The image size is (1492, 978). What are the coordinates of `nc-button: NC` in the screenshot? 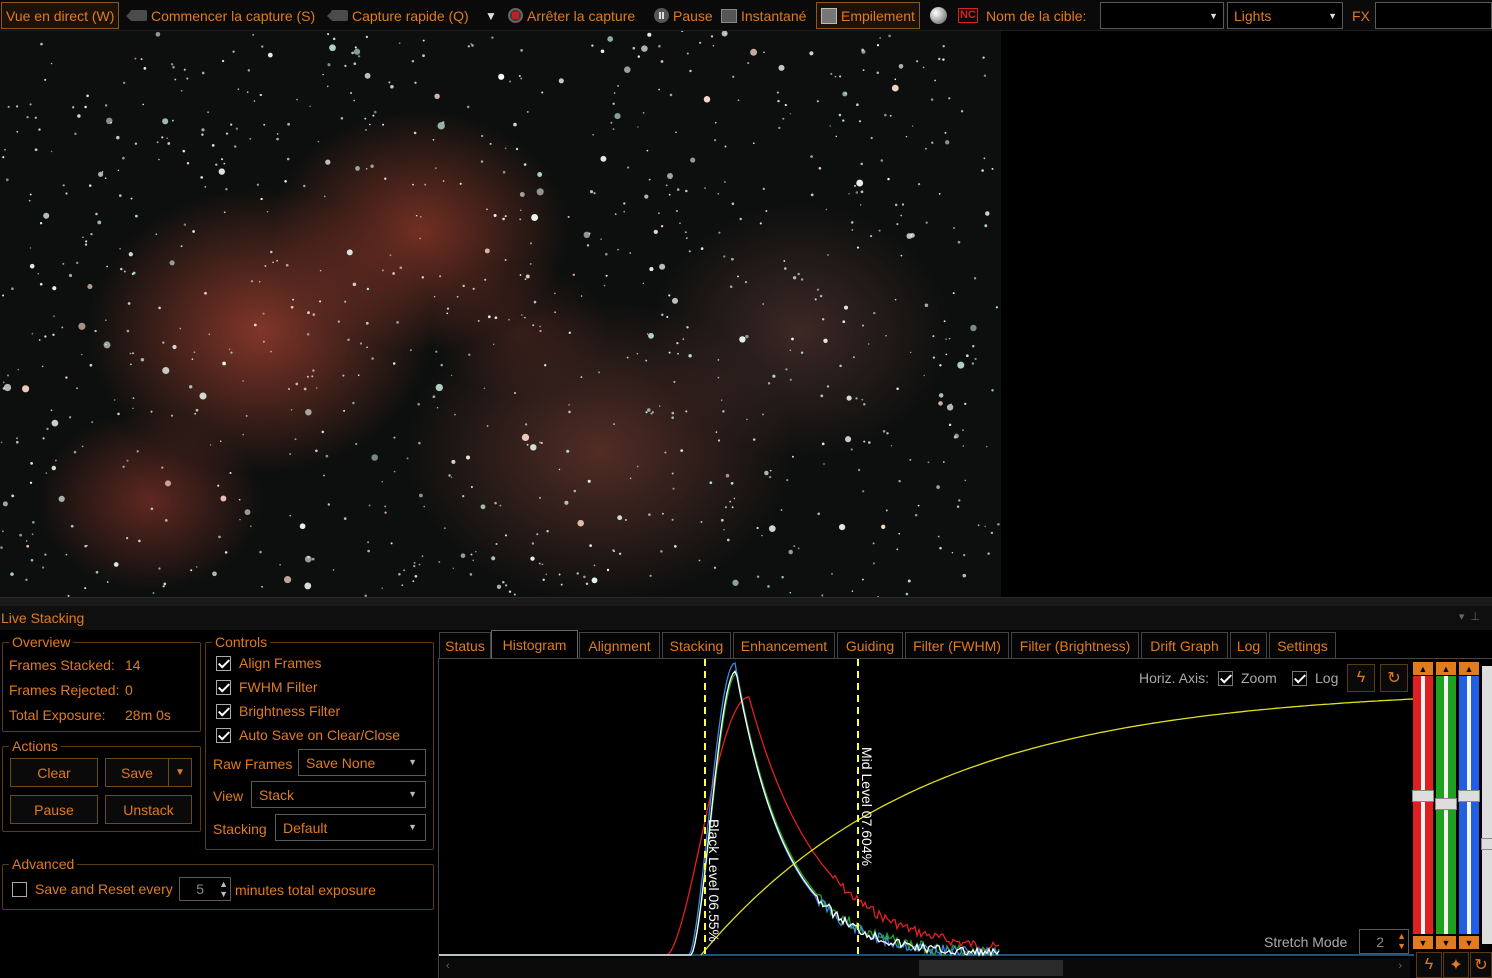 It's located at (968, 15).